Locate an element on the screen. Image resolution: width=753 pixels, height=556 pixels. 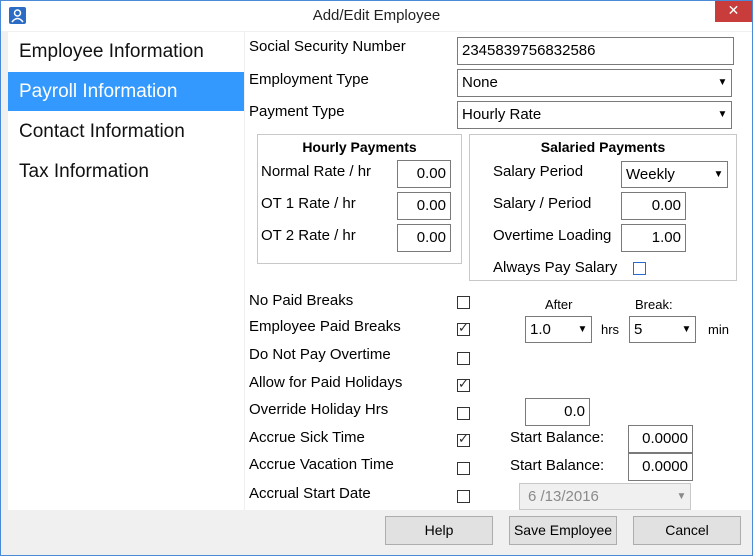
no-paid-breaks-checkbox is located at coordinates (463, 302).